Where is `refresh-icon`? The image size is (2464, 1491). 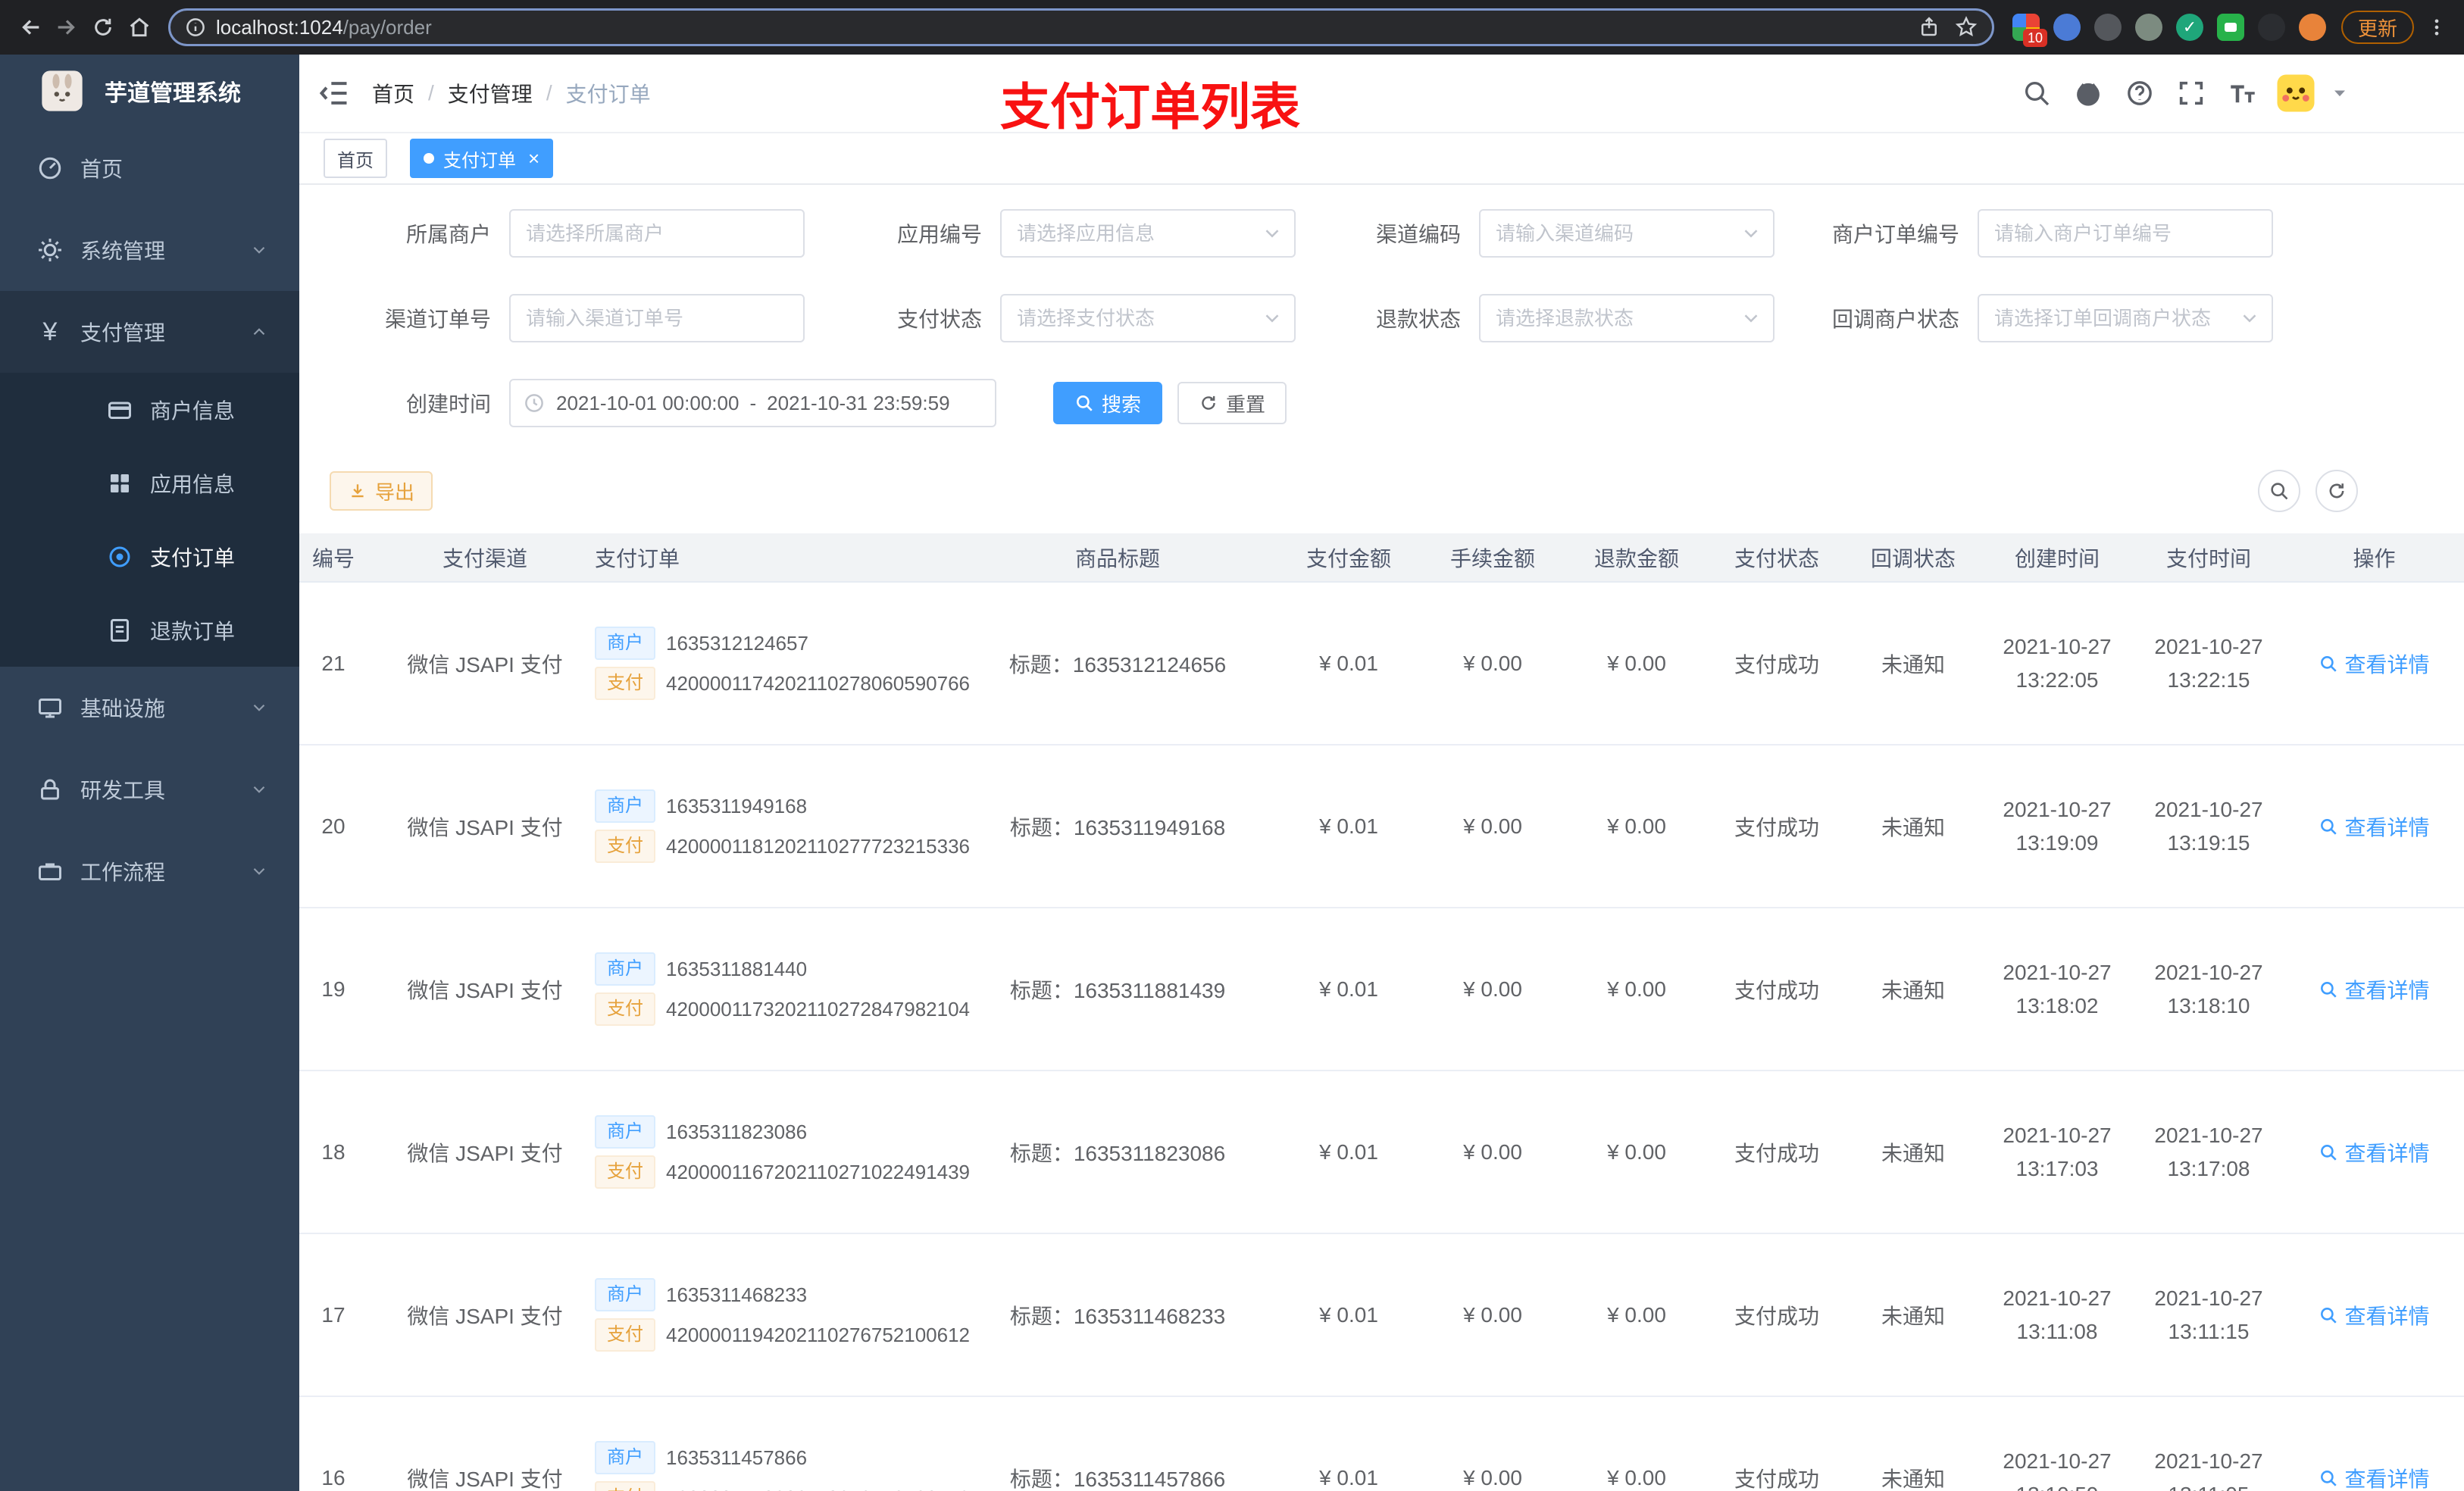 refresh-icon is located at coordinates (1208, 402).